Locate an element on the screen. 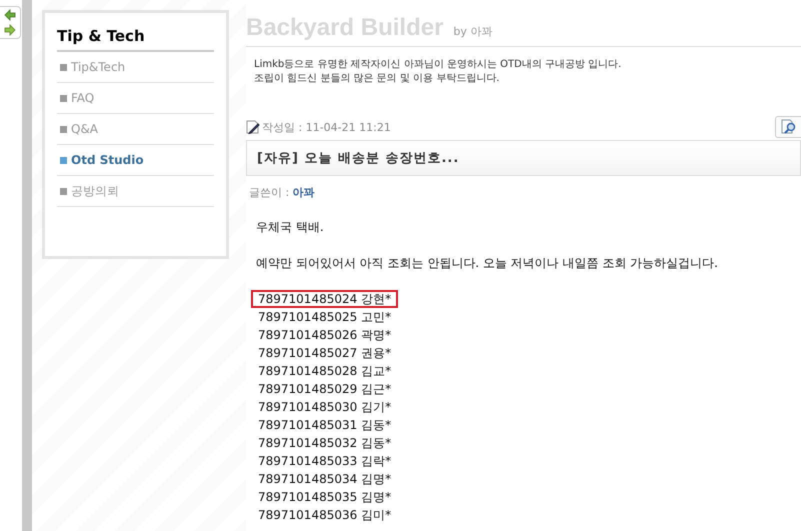  post-date: 작성일 : 11-04-21 11:21 is located at coordinates (326, 127).